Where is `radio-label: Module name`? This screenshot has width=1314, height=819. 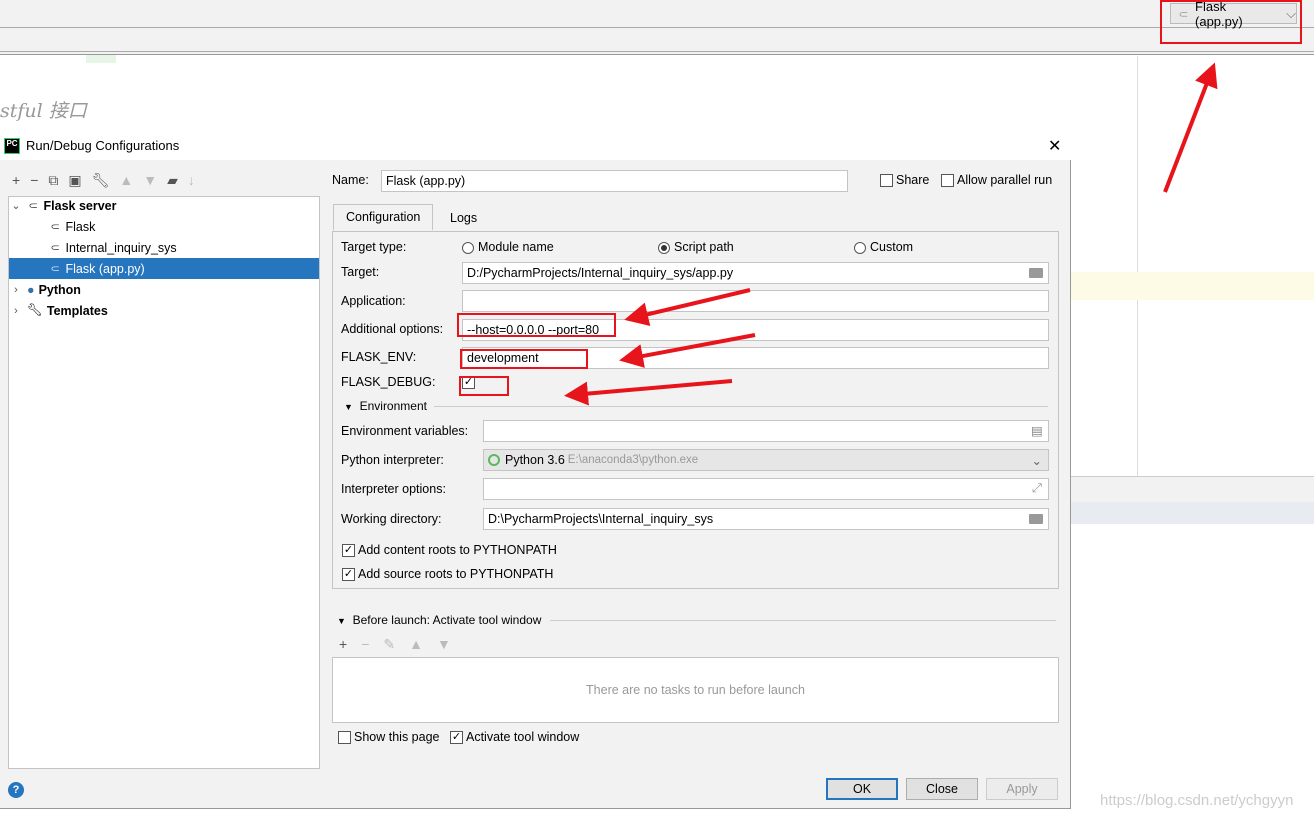 radio-label: Module name is located at coordinates (516, 247).